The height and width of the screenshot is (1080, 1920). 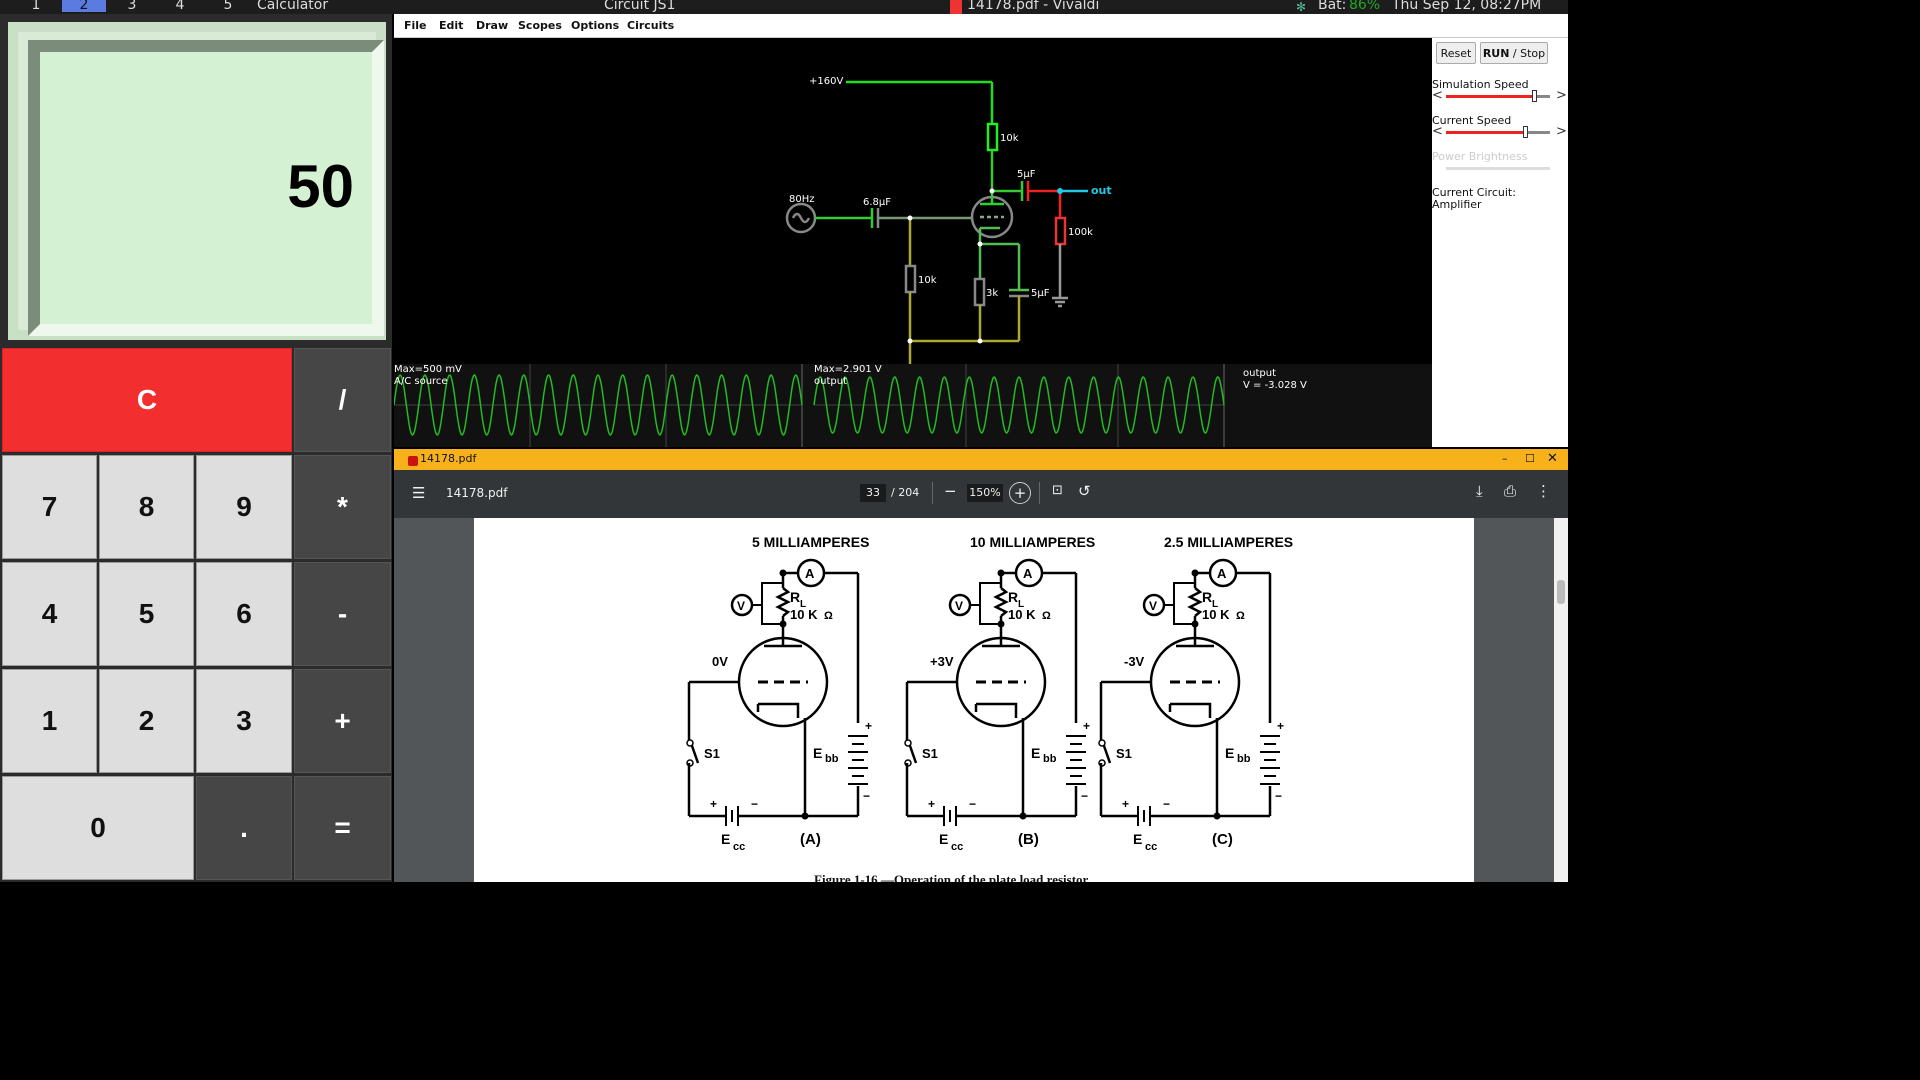 I want to click on pdf-filename: 14178.pdf, so click(x=477, y=493).